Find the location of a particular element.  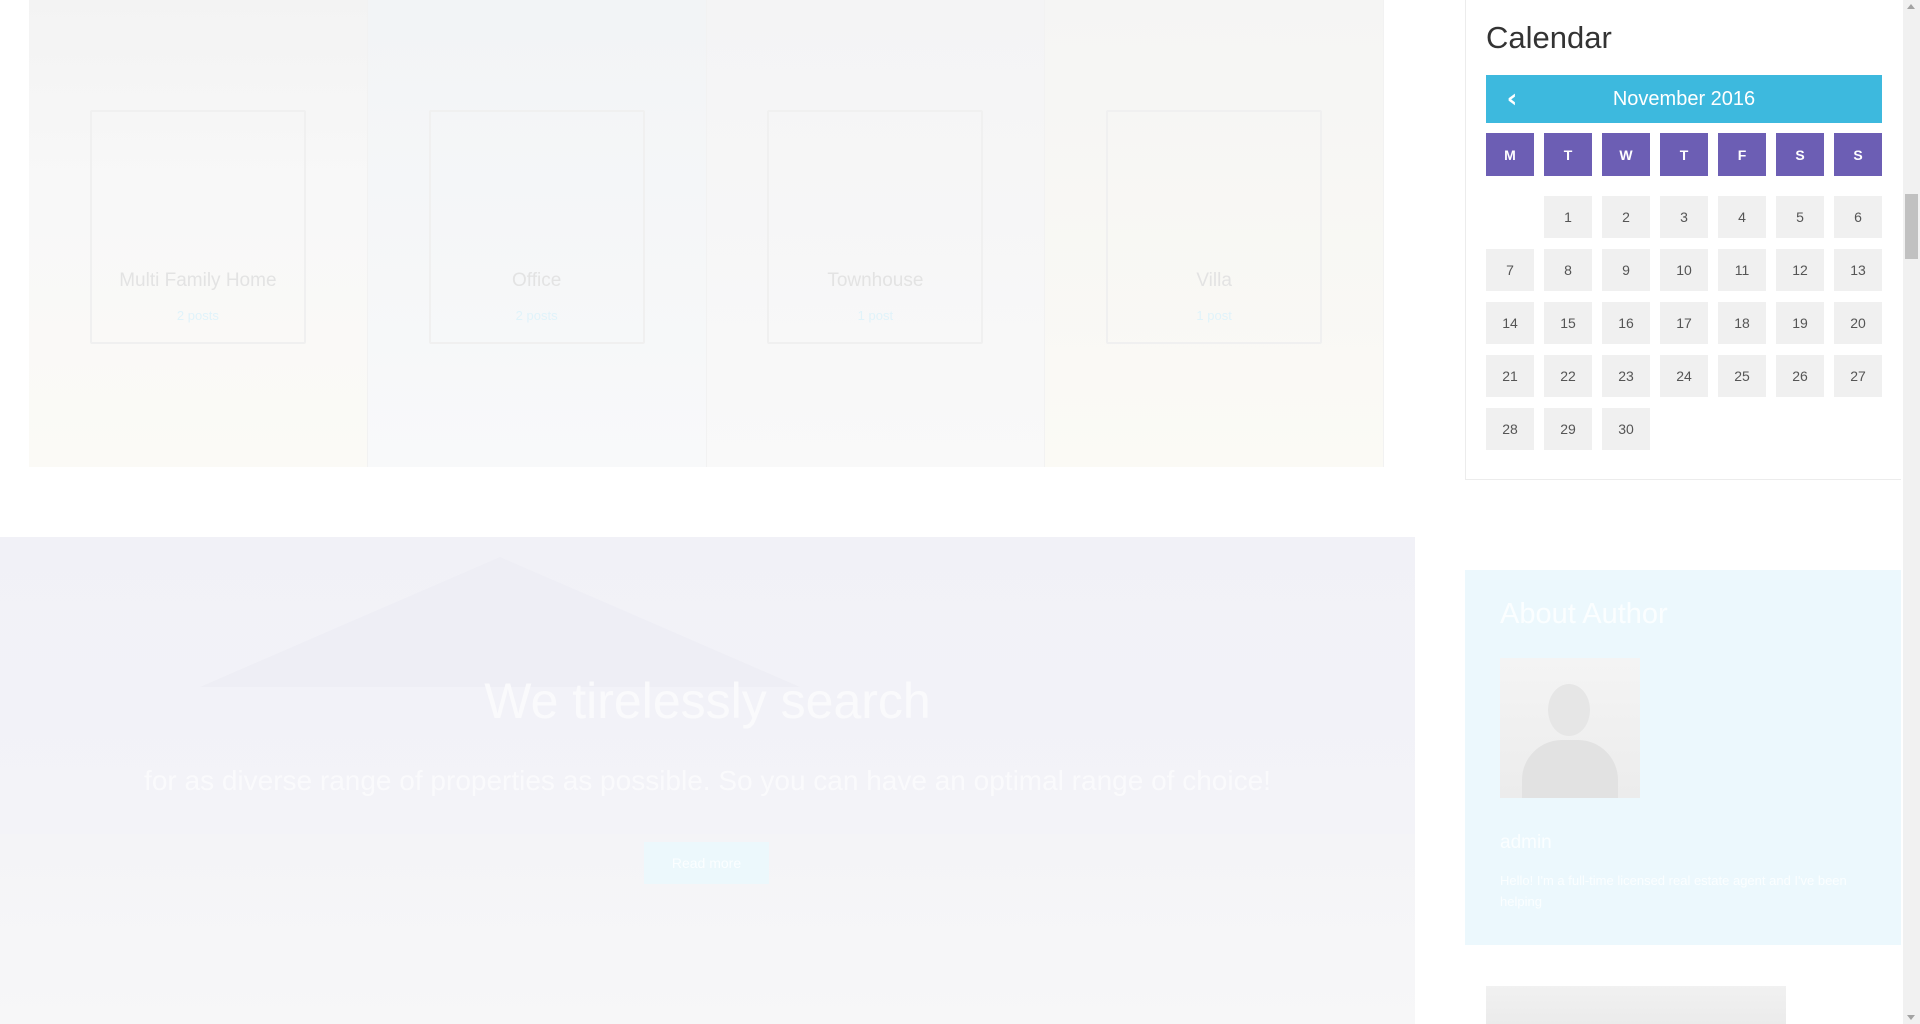

scrollbar-thumb is located at coordinates (1911, 226).